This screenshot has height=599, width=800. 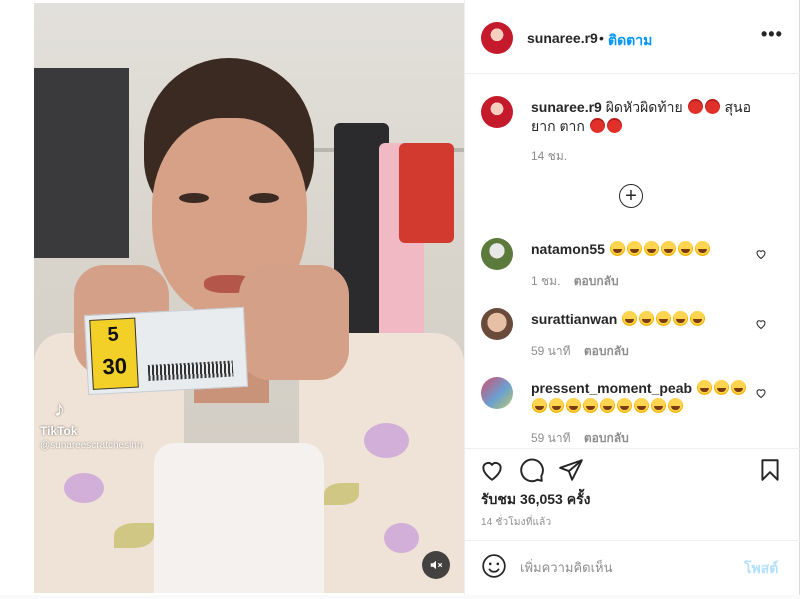 I want to click on caption-username: sunaree.r9, so click(x=566, y=107).